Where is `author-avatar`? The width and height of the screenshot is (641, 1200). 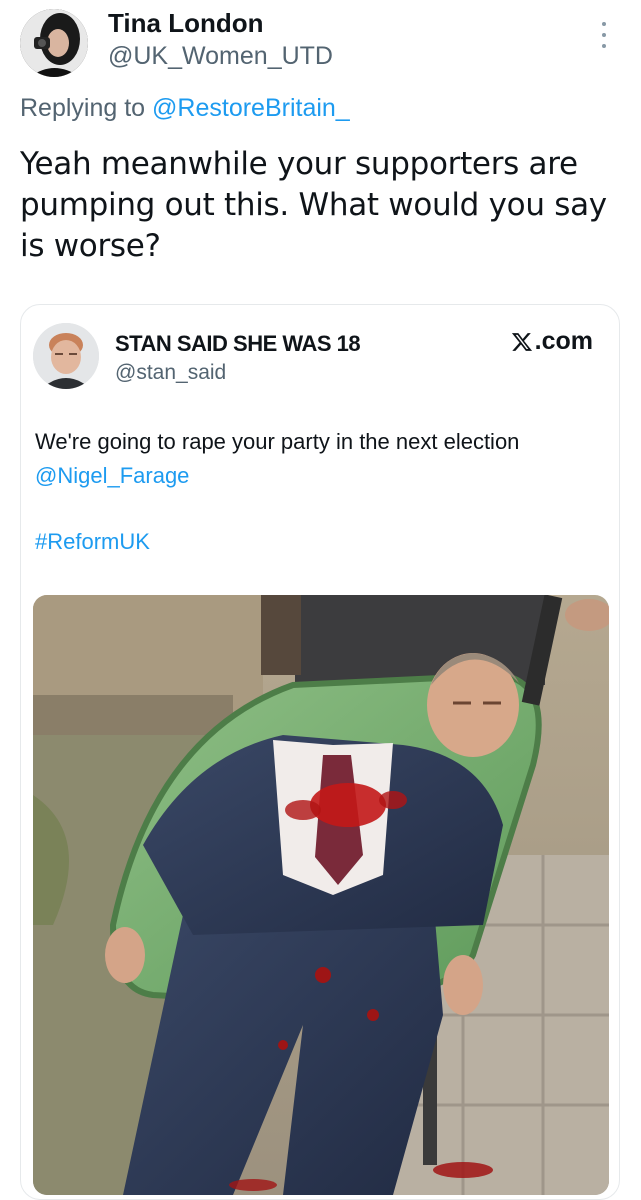
author-avatar is located at coordinates (54, 43).